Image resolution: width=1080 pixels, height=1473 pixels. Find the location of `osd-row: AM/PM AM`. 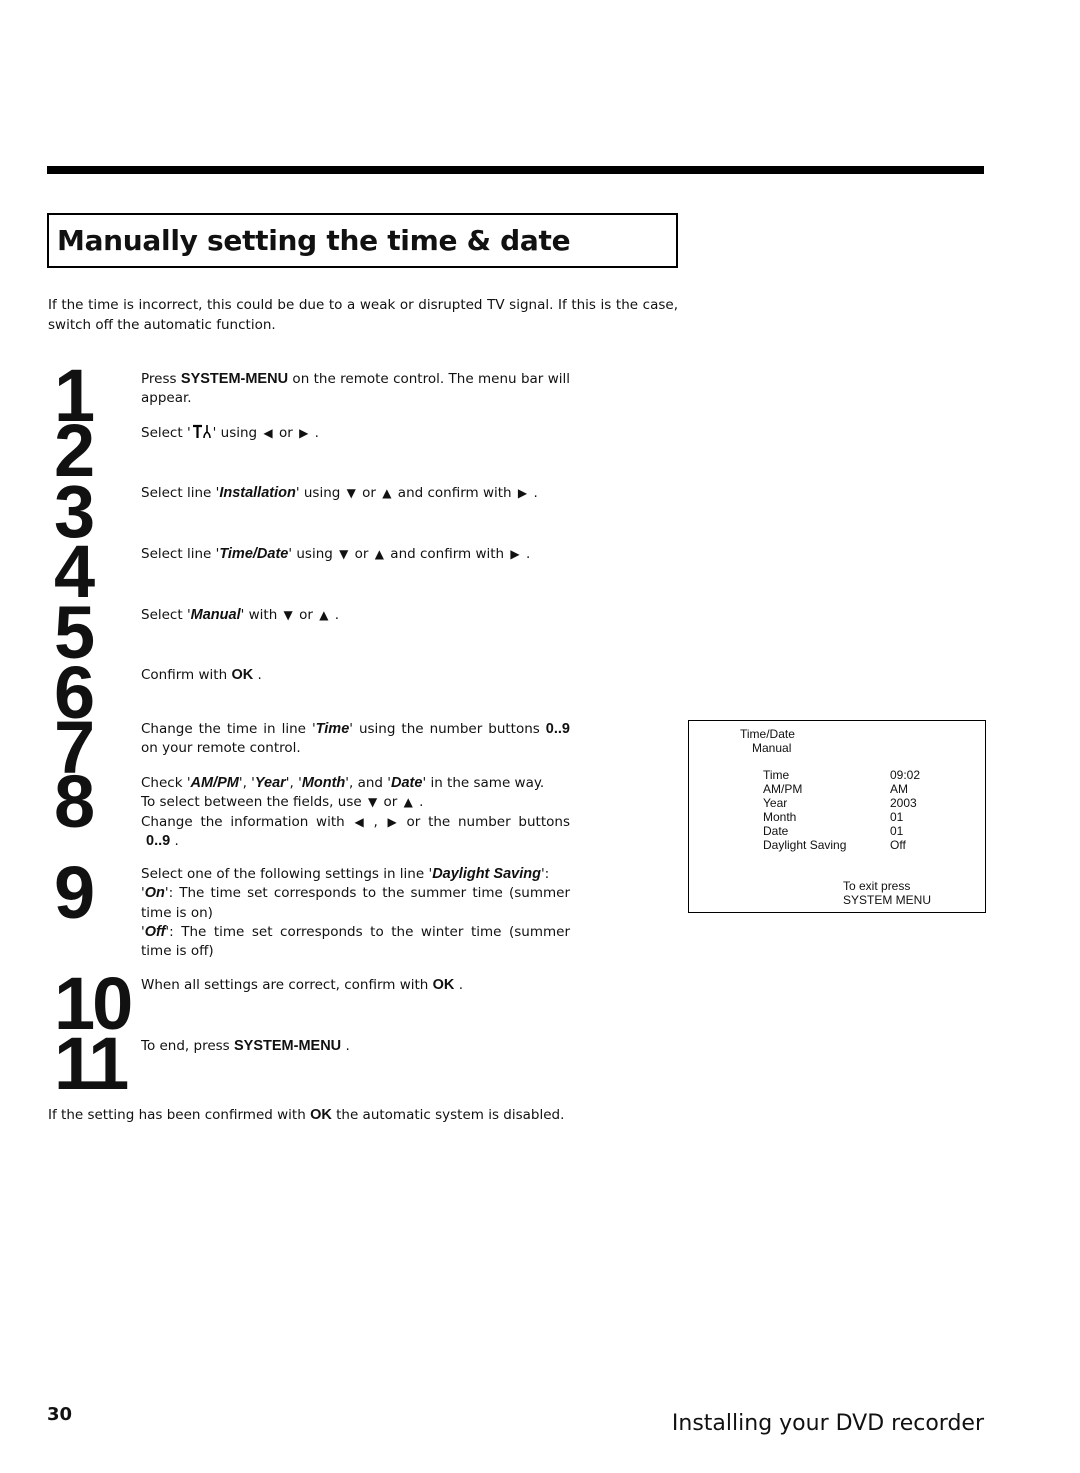

osd-row: AM/PM AM is located at coordinates (841, 789).